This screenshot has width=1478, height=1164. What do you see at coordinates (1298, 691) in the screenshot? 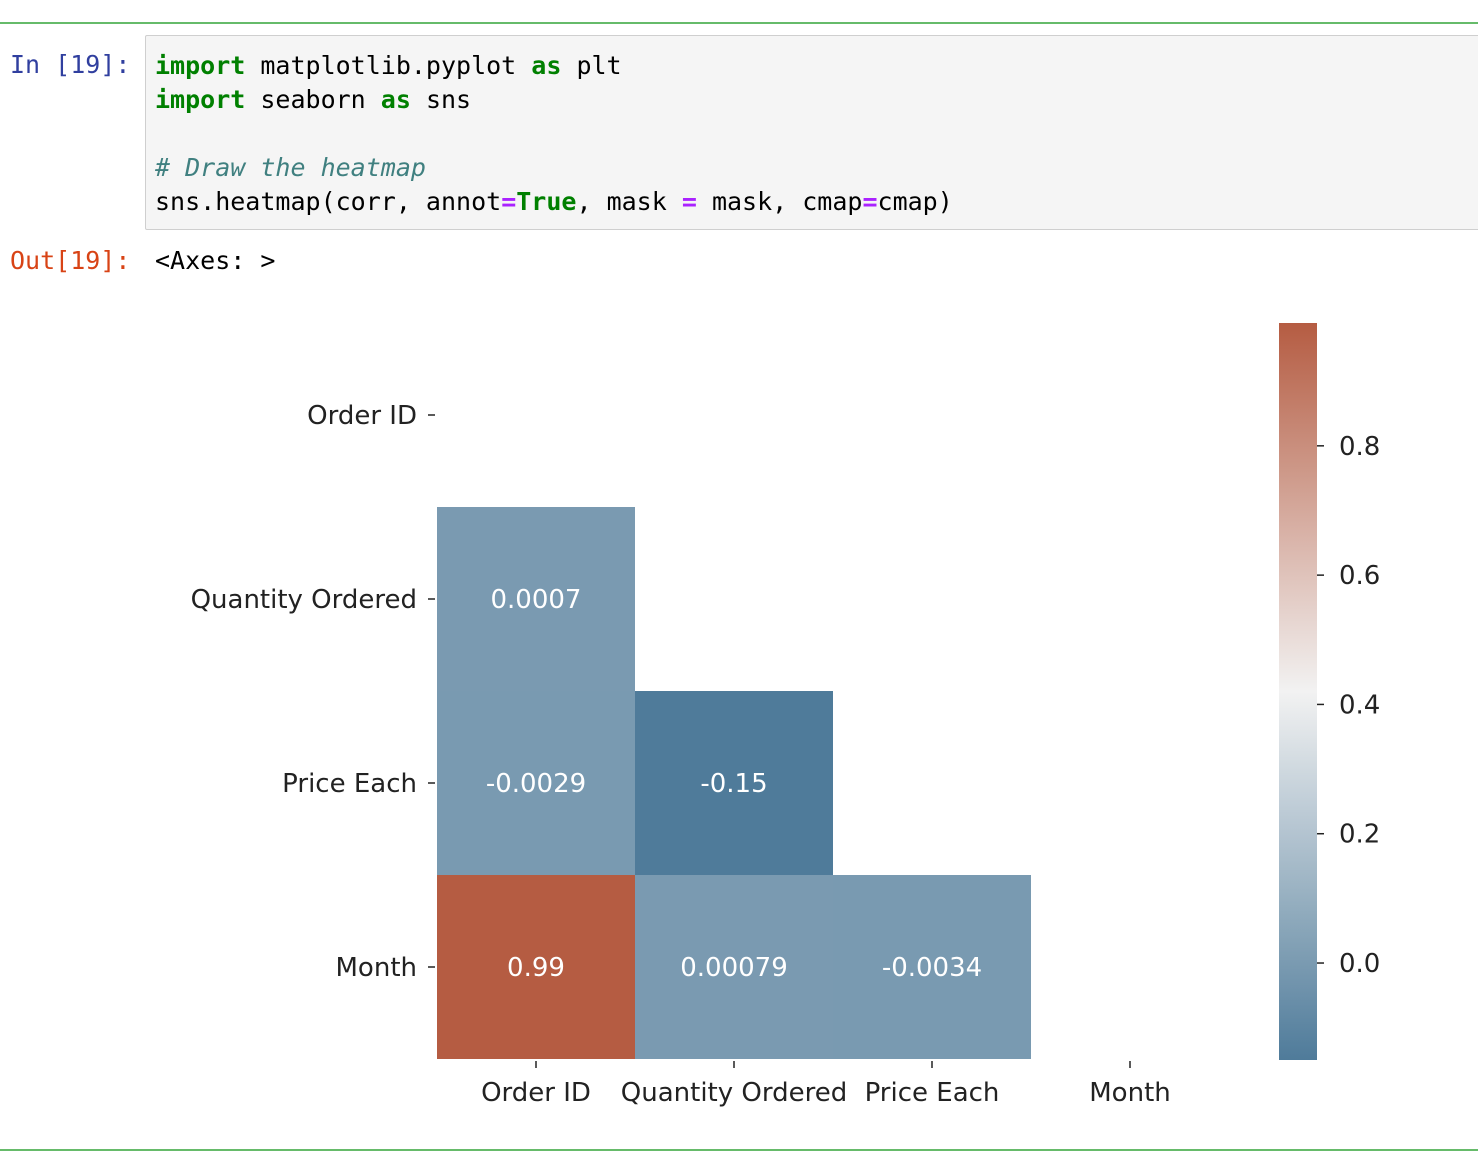
I see `colorbar` at bounding box center [1298, 691].